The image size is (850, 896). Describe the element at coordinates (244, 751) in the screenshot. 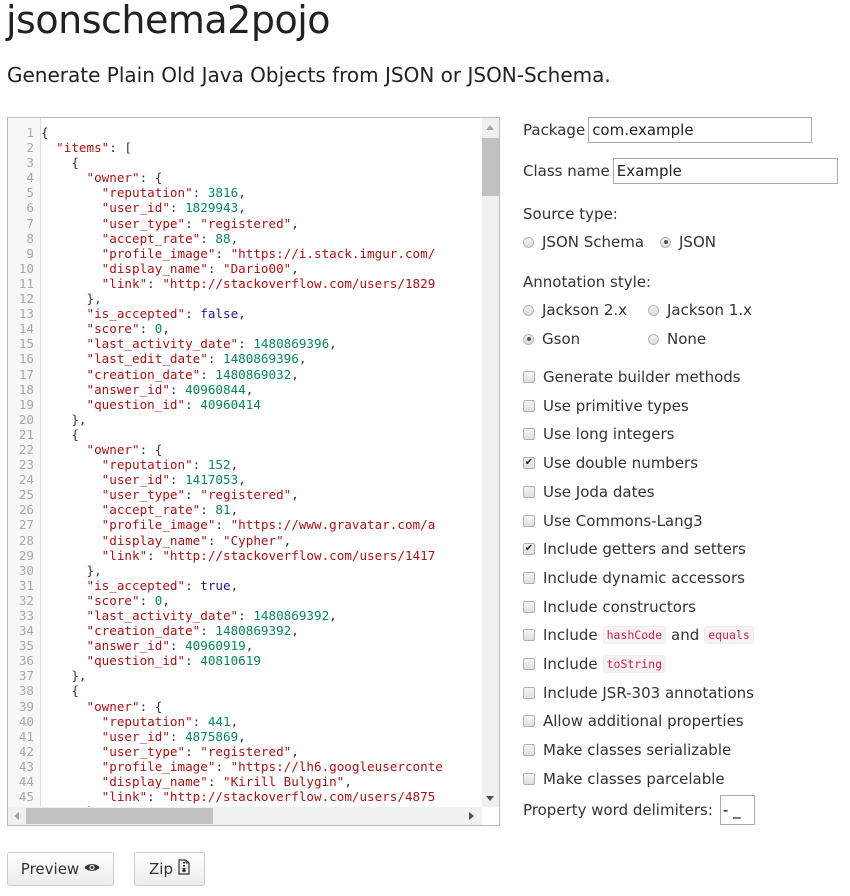

I see `code-line: 42 "user_type": "registered",` at that location.